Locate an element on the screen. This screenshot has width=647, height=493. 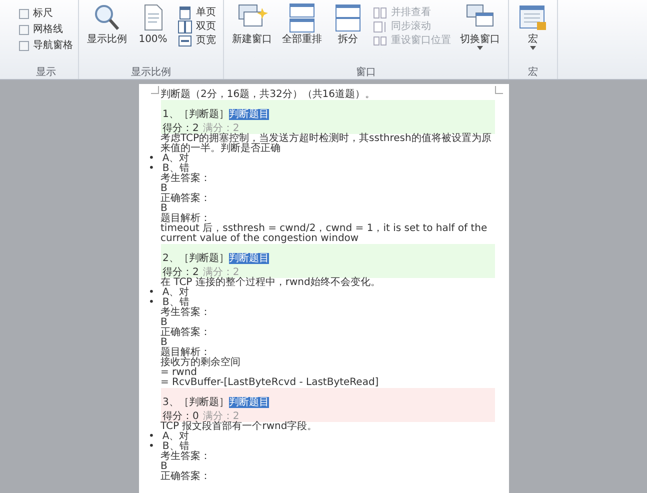
question-number: 2、［判断题］ is located at coordinates (195, 258).